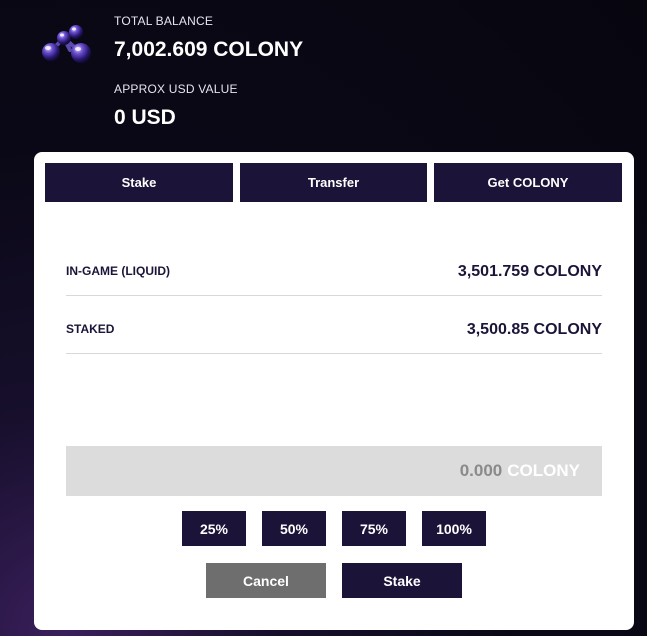 This screenshot has height=636, width=647. What do you see at coordinates (90, 329) in the screenshot?
I see `staked-label: STAKED` at bounding box center [90, 329].